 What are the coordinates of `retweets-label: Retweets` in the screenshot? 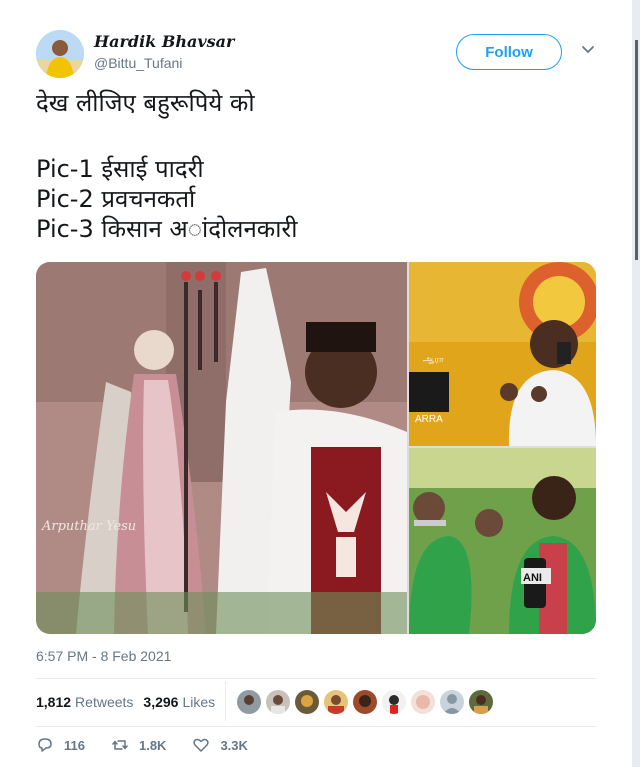 It's located at (104, 702).